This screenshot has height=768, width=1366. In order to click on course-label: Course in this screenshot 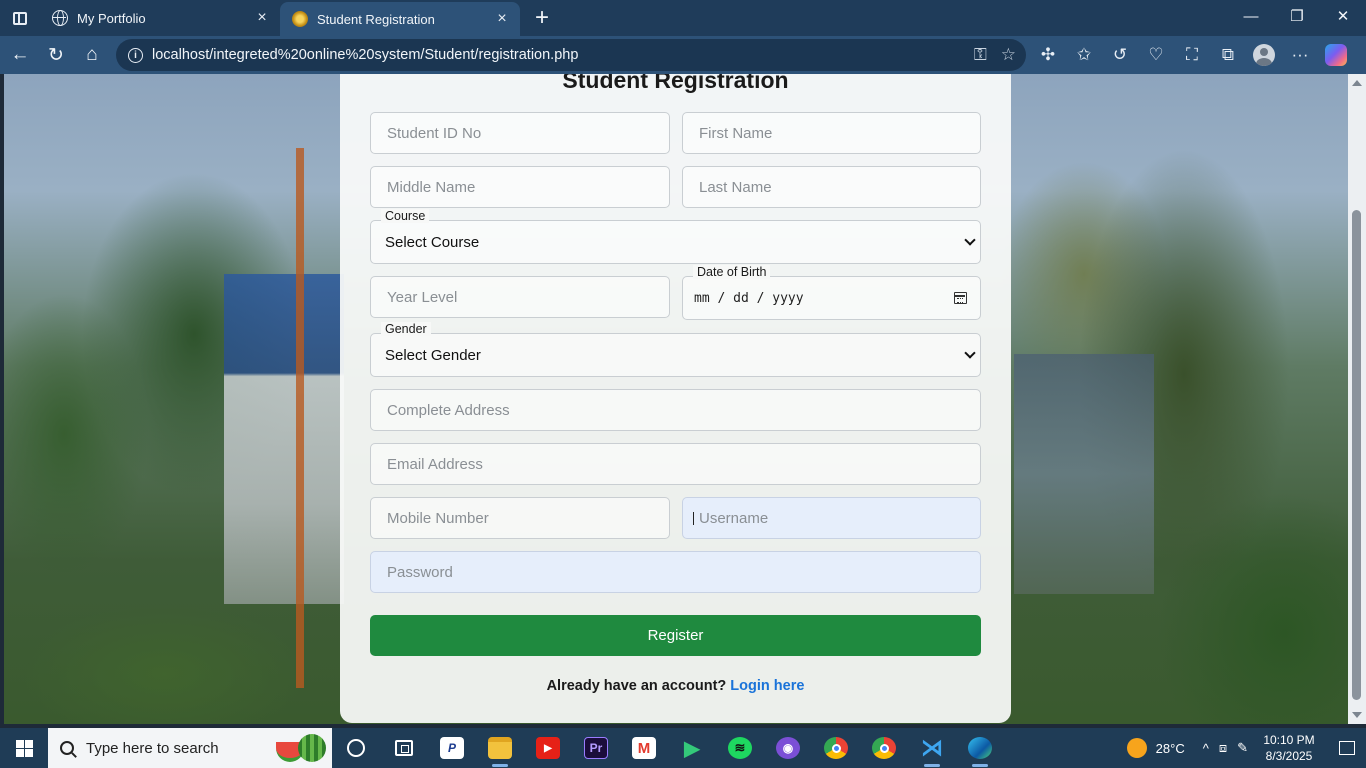, I will do `click(405, 216)`.